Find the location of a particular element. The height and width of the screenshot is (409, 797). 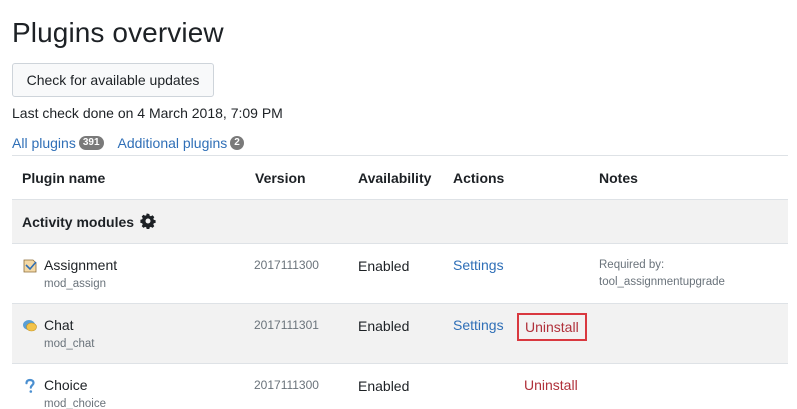

plugin-name: Choice is located at coordinates (66, 385).